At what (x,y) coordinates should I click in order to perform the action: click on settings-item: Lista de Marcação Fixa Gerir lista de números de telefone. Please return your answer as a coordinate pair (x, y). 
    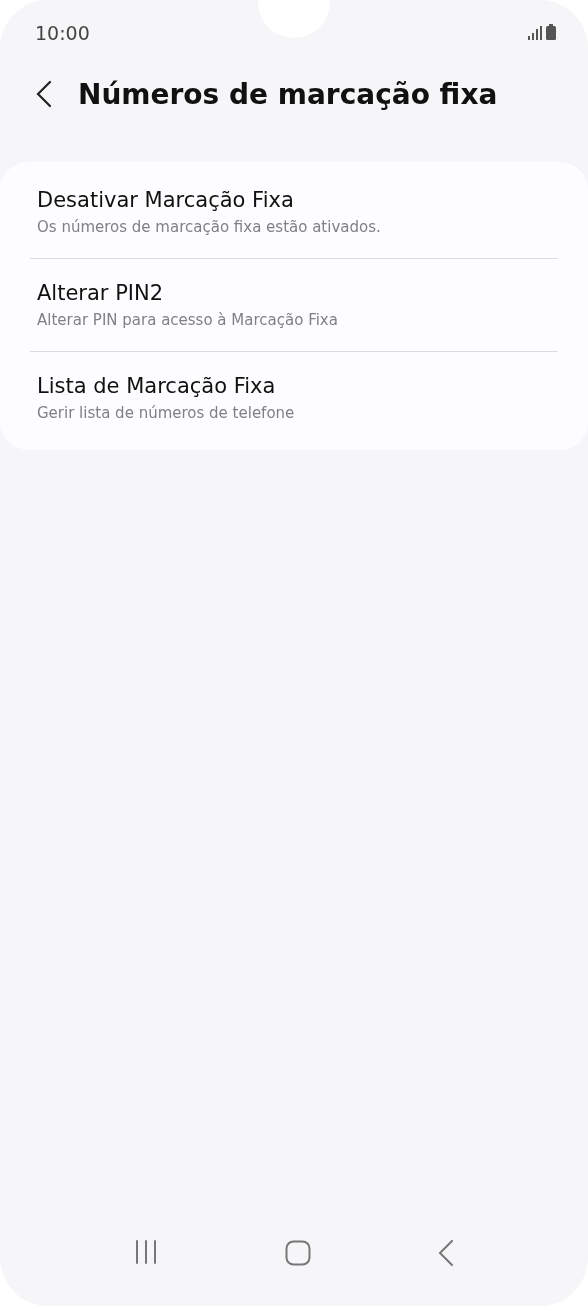
    Looking at the image, I should click on (294, 398).